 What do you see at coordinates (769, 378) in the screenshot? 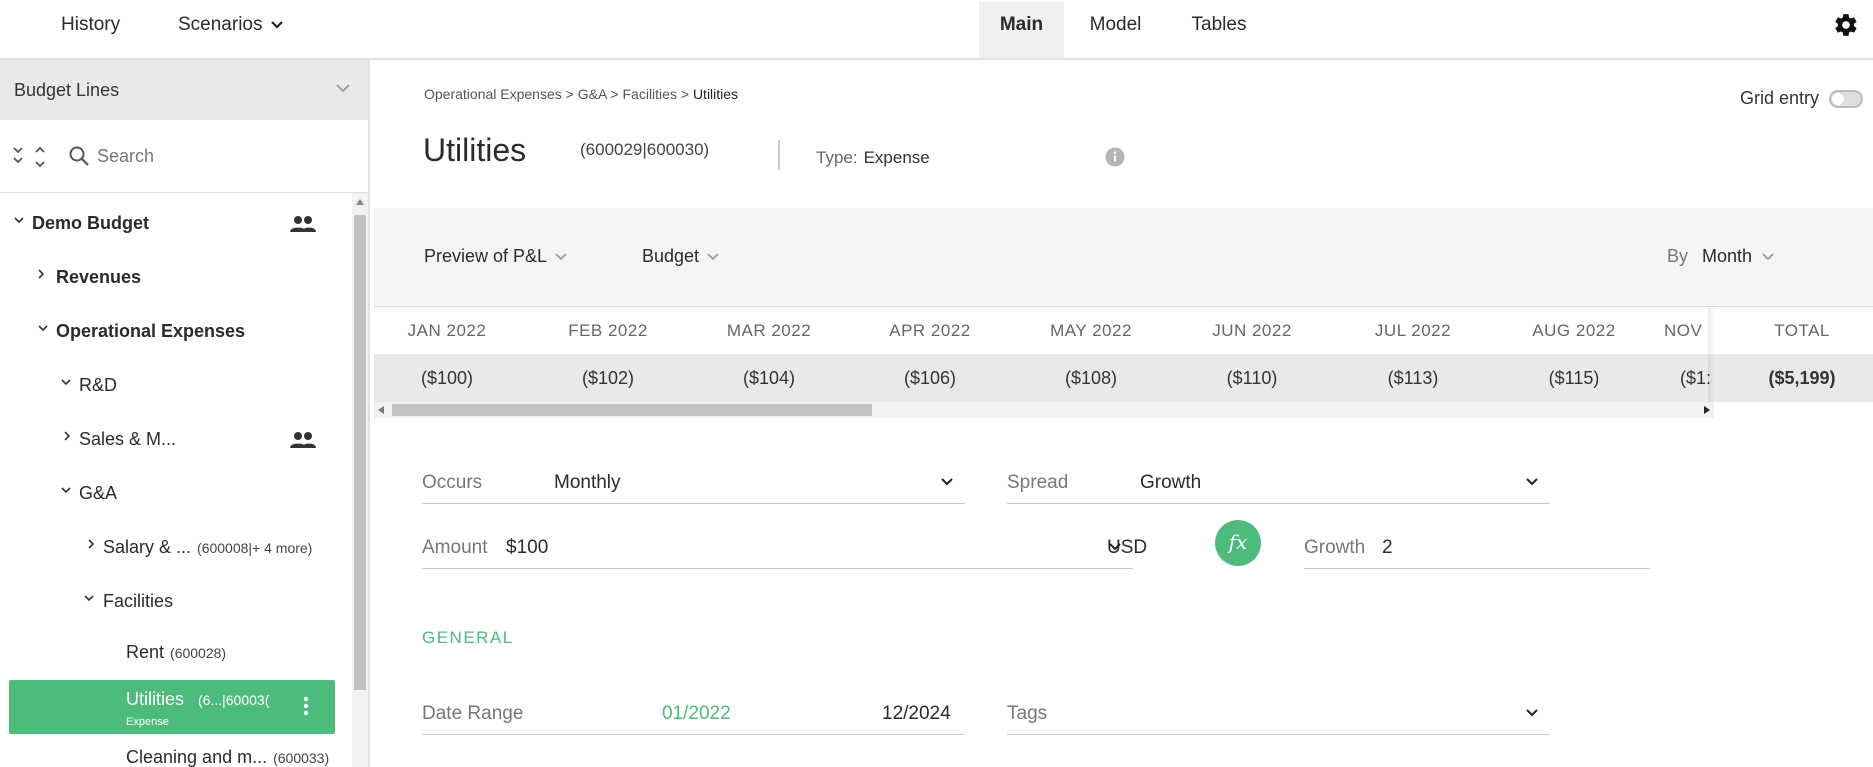
I see `month-value: ($104)` at bounding box center [769, 378].